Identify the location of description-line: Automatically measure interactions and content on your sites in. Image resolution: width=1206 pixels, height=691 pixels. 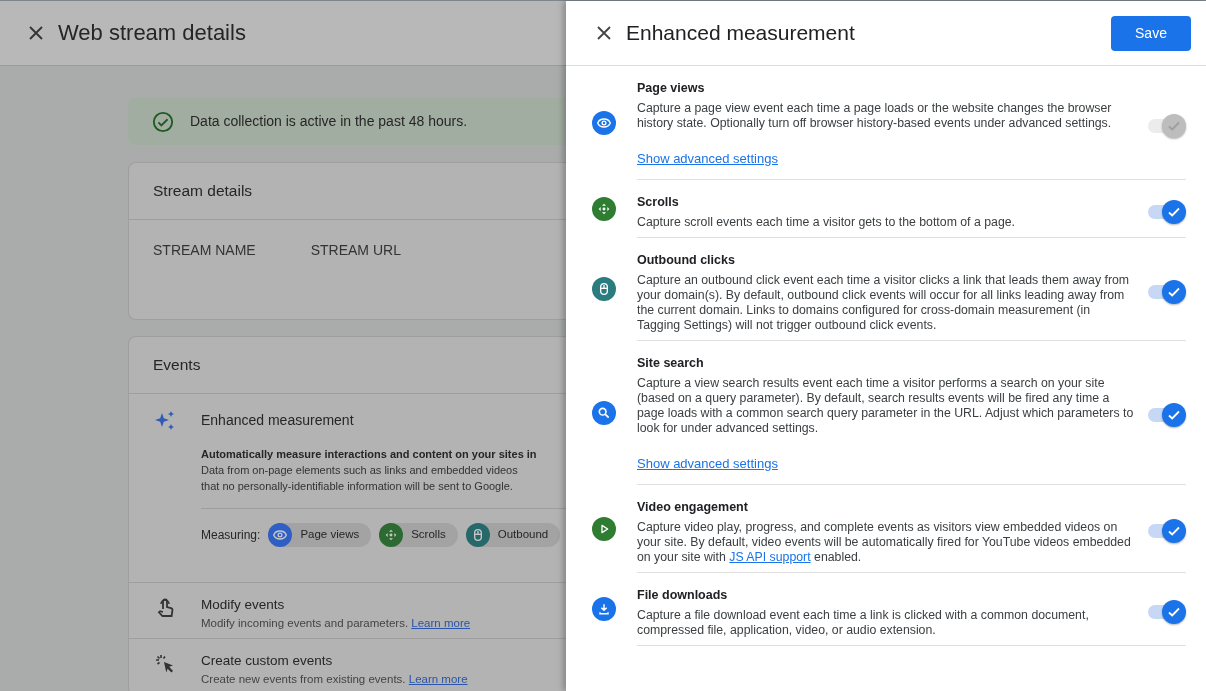
(369, 454).